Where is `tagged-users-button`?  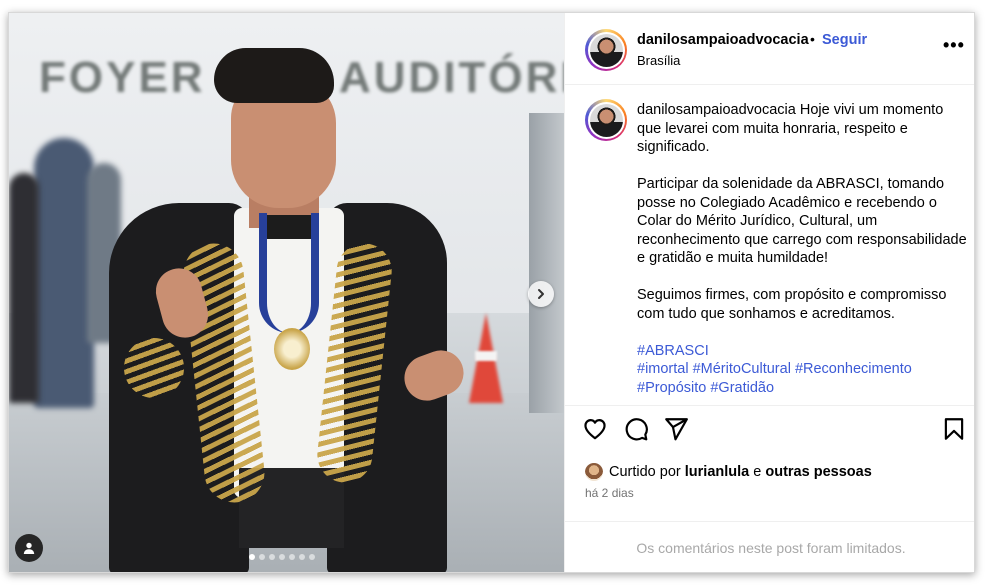
tagged-users-button is located at coordinates (29, 548).